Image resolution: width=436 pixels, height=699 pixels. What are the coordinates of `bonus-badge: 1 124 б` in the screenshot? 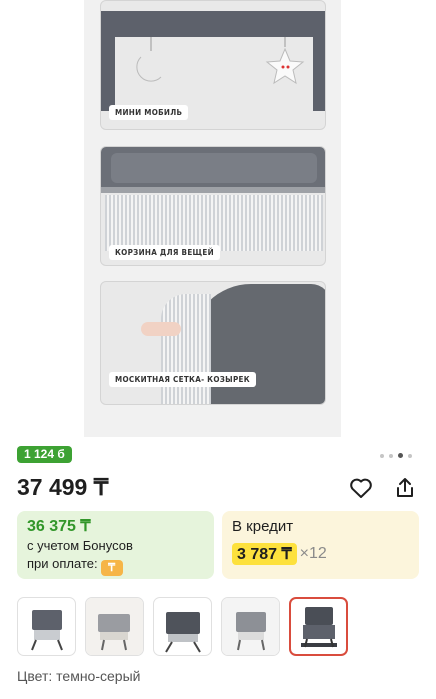 It's located at (44, 454).